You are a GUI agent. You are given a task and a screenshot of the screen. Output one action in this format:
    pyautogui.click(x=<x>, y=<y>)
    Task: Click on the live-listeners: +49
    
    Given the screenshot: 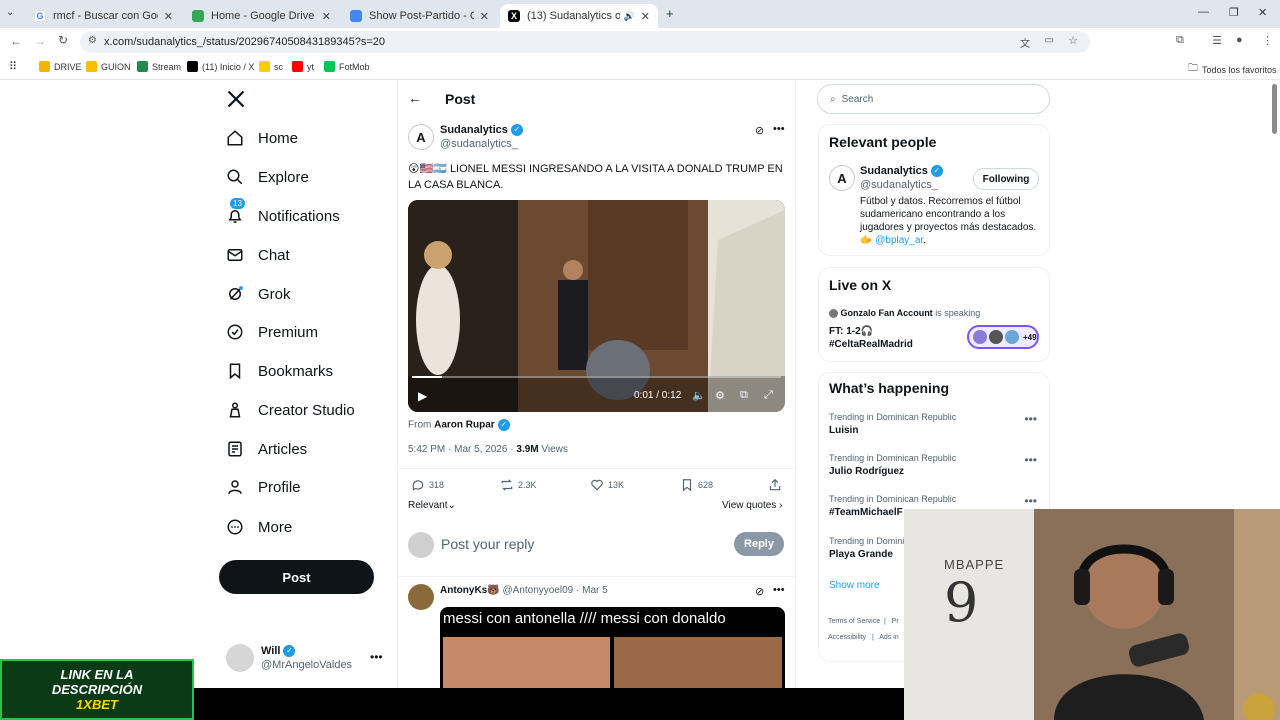 What is the action you would take?
    pyautogui.click(x=1003, y=337)
    